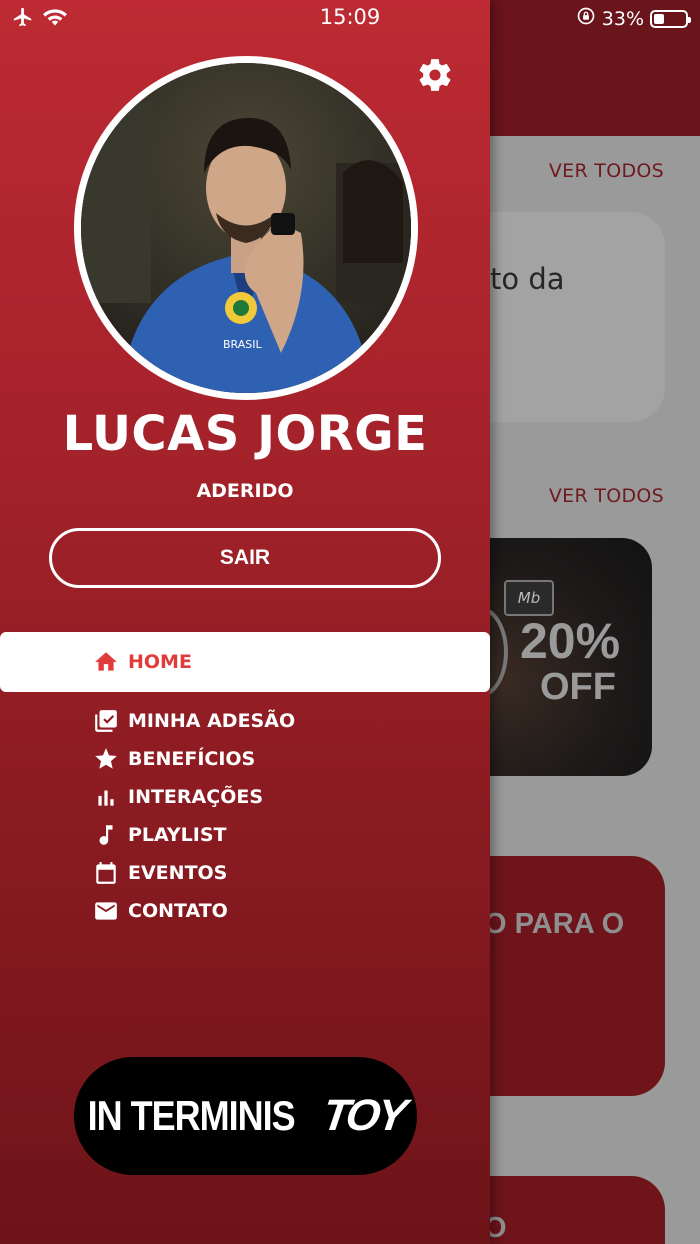 The image size is (700, 1244). What do you see at coordinates (192, 759) in the screenshot?
I see `menu-item-label: BENEFÍCIOS` at bounding box center [192, 759].